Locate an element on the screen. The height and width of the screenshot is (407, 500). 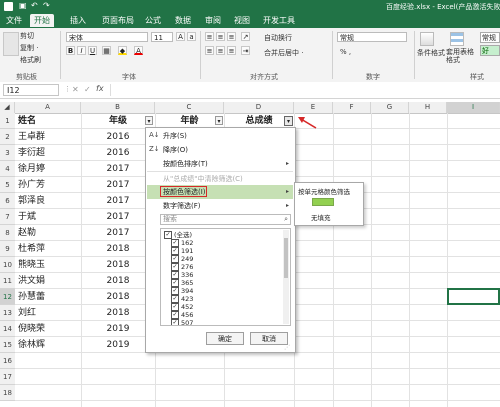
save-icon: ▣ is located at coordinates (23, 5).